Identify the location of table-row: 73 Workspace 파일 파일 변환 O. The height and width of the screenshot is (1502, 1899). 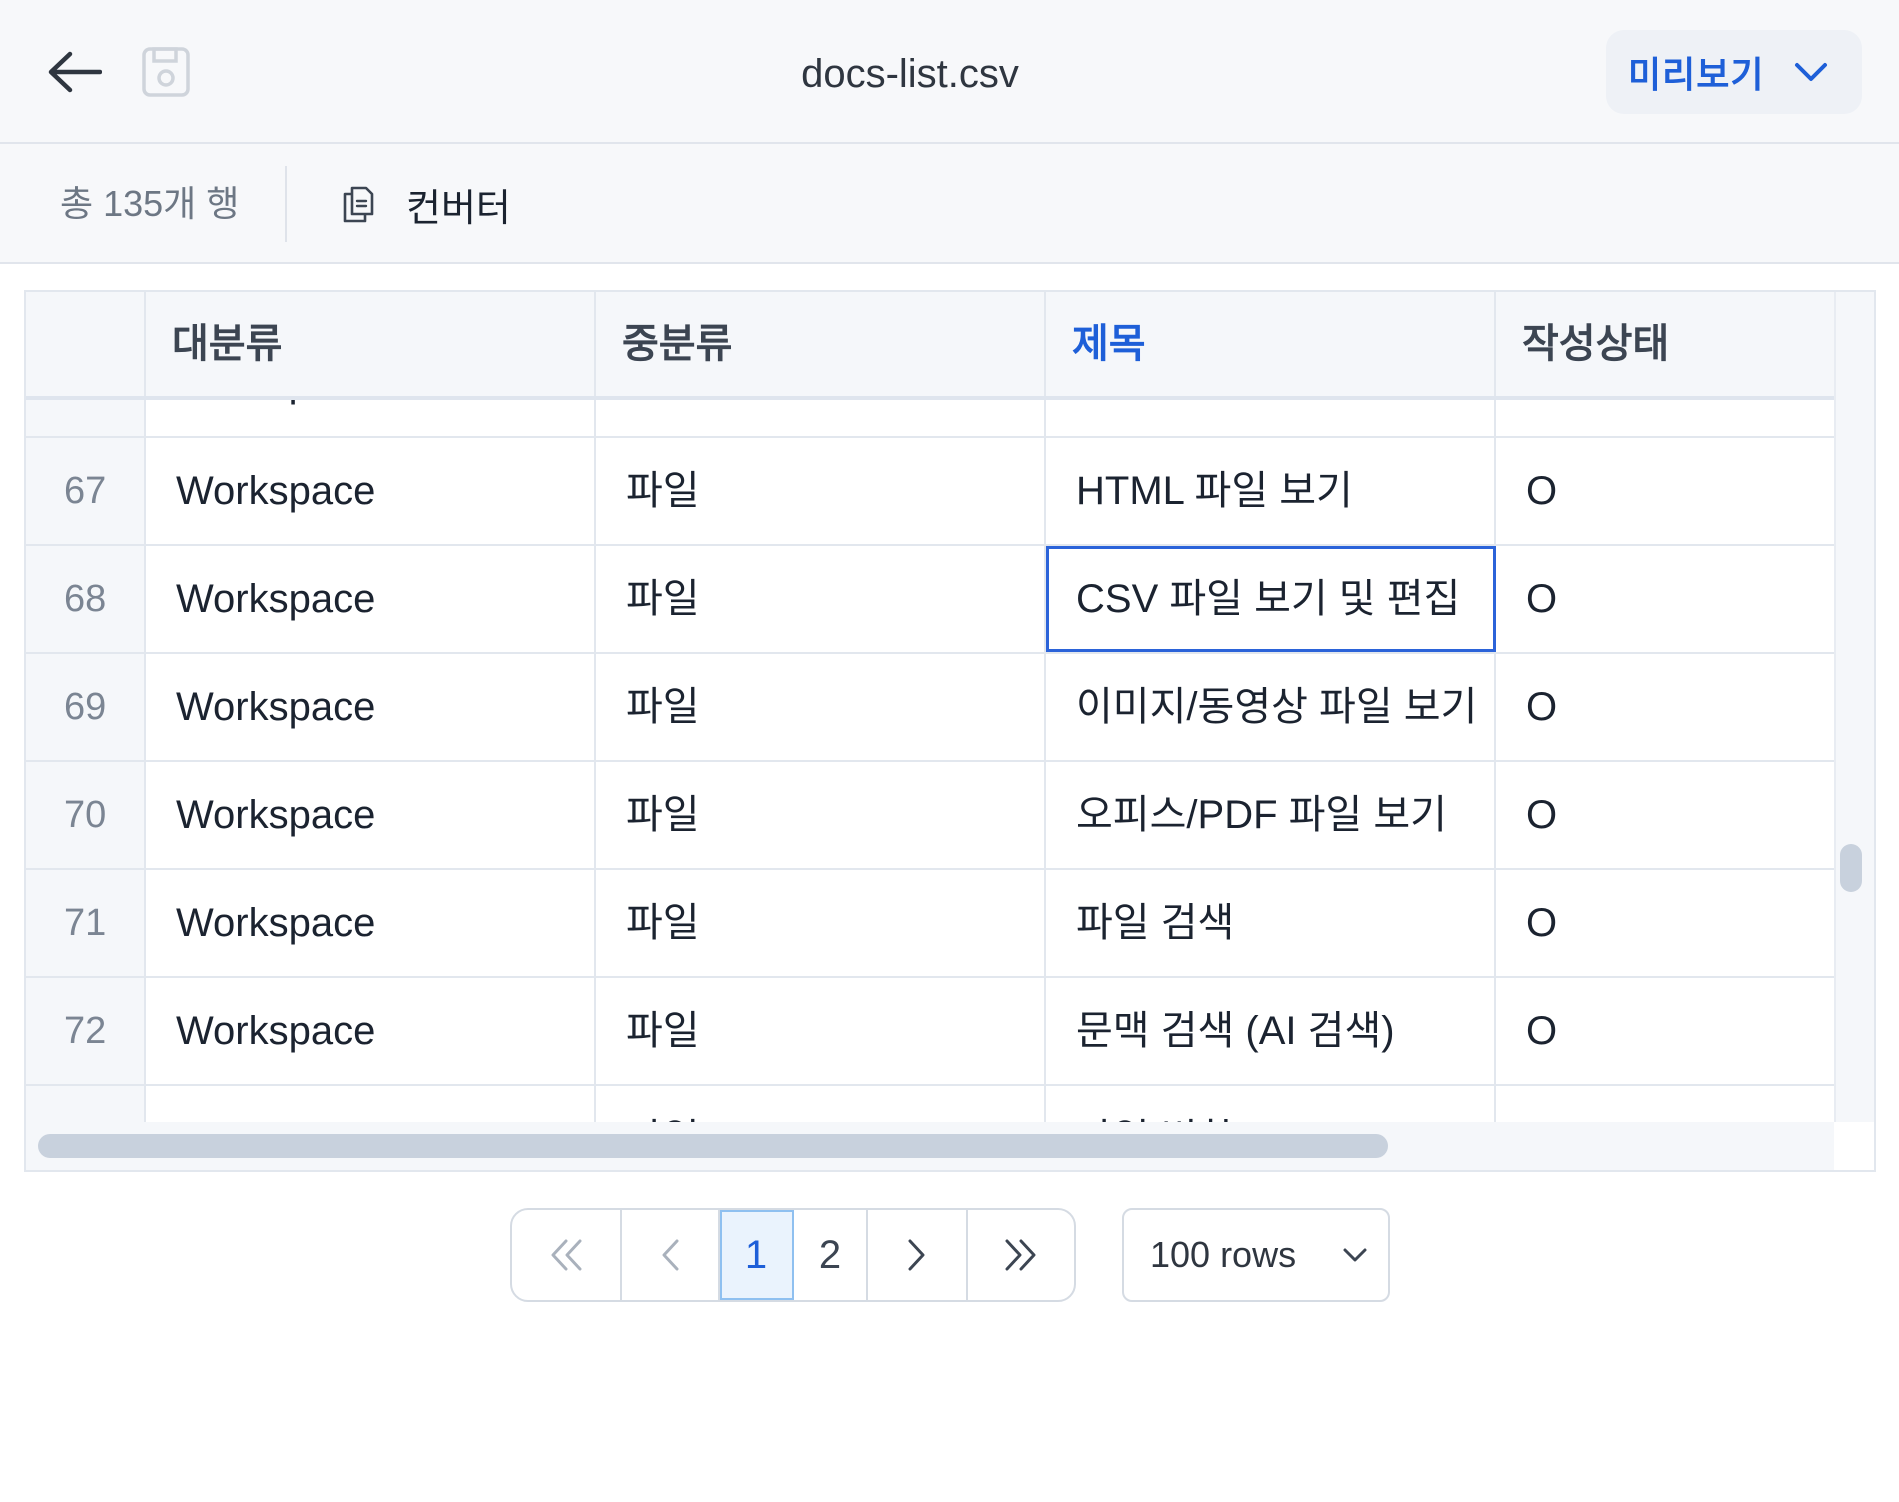
(930, 1104).